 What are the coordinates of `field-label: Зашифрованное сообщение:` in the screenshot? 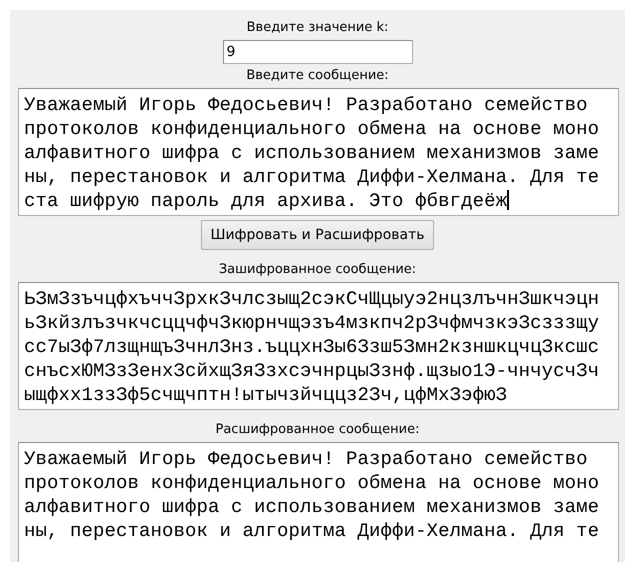 It's located at (317, 270).